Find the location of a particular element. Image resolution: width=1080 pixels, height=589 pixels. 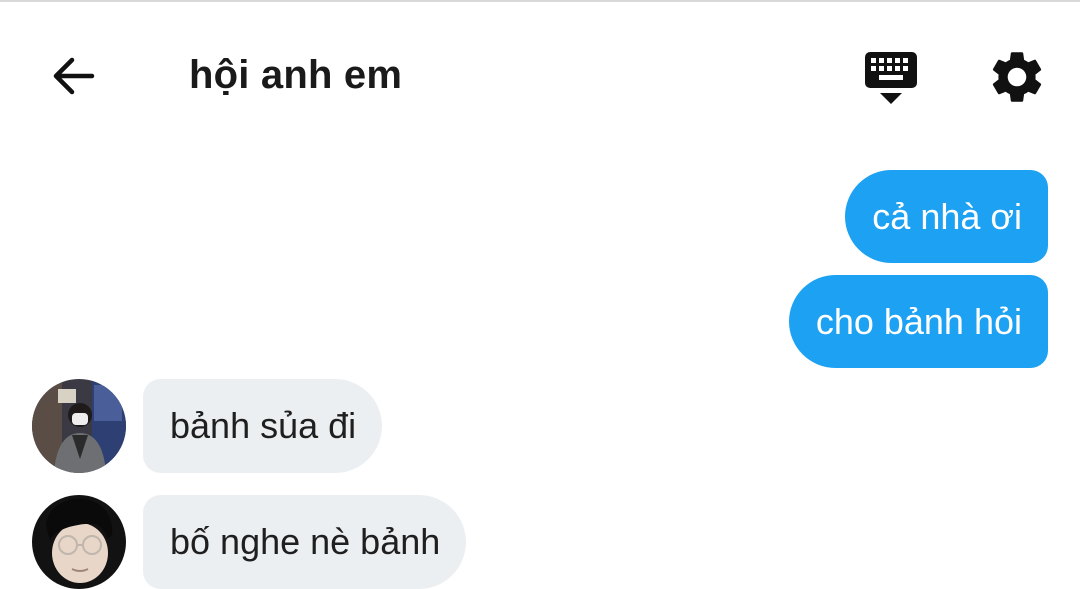

settings-button is located at coordinates (1017, 77).